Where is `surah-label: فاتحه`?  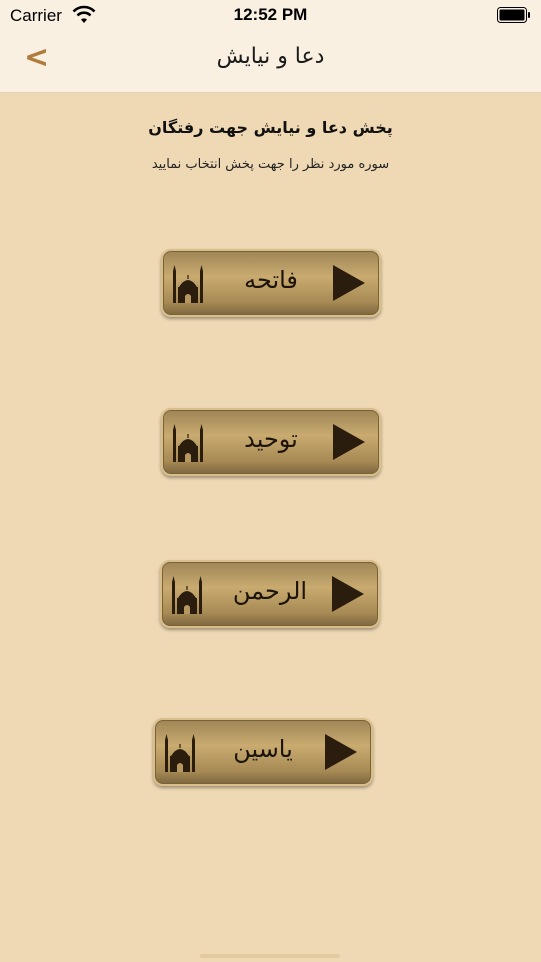
surah-label: فاتحه is located at coordinates (271, 280).